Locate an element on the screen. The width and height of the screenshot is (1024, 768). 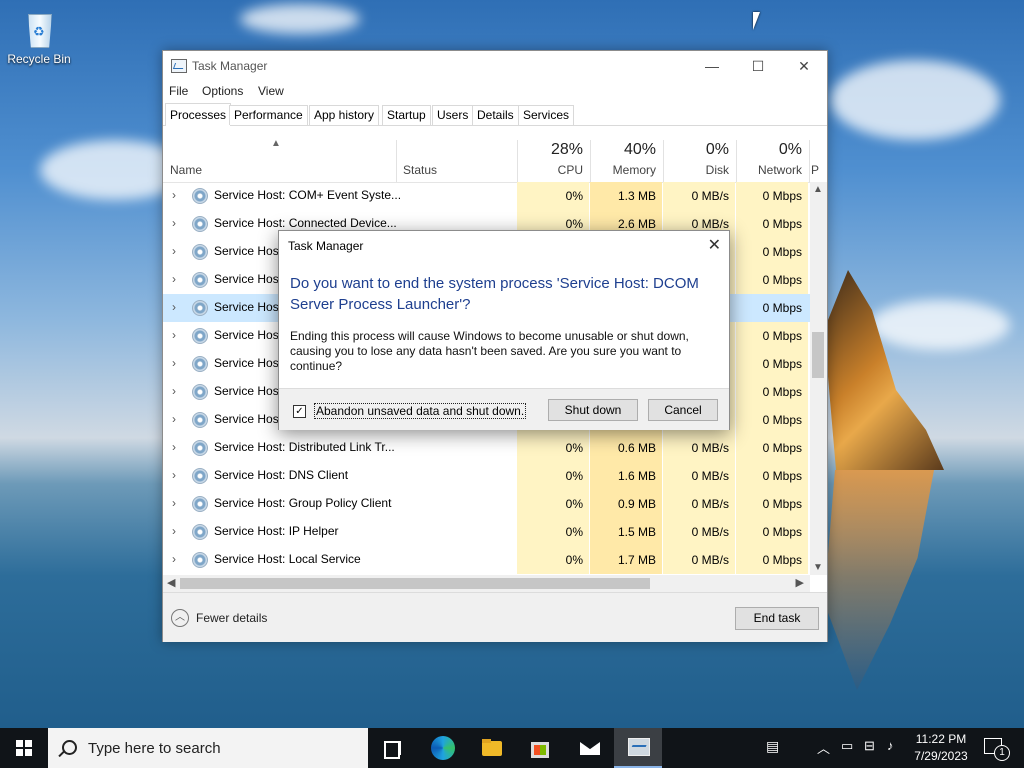
tab-app-history: App history is located at coordinates (344, 115).